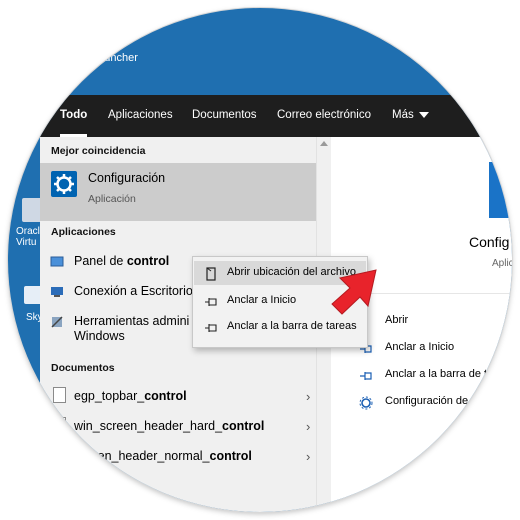 This screenshot has width=520, height=520. Describe the element at coordinates (489, 242) in the screenshot. I see `preview-title: Config` at that location.